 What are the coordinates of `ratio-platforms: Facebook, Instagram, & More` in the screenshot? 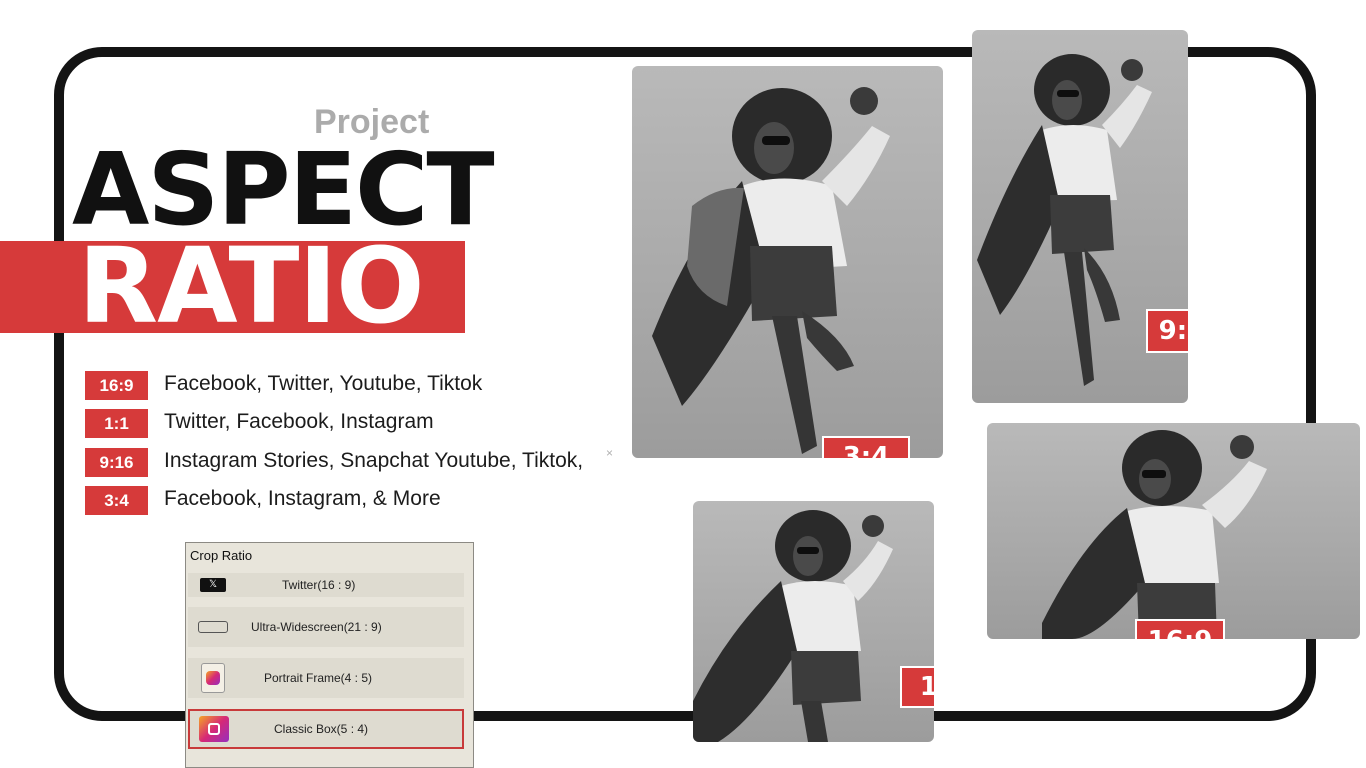 It's located at (302, 498).